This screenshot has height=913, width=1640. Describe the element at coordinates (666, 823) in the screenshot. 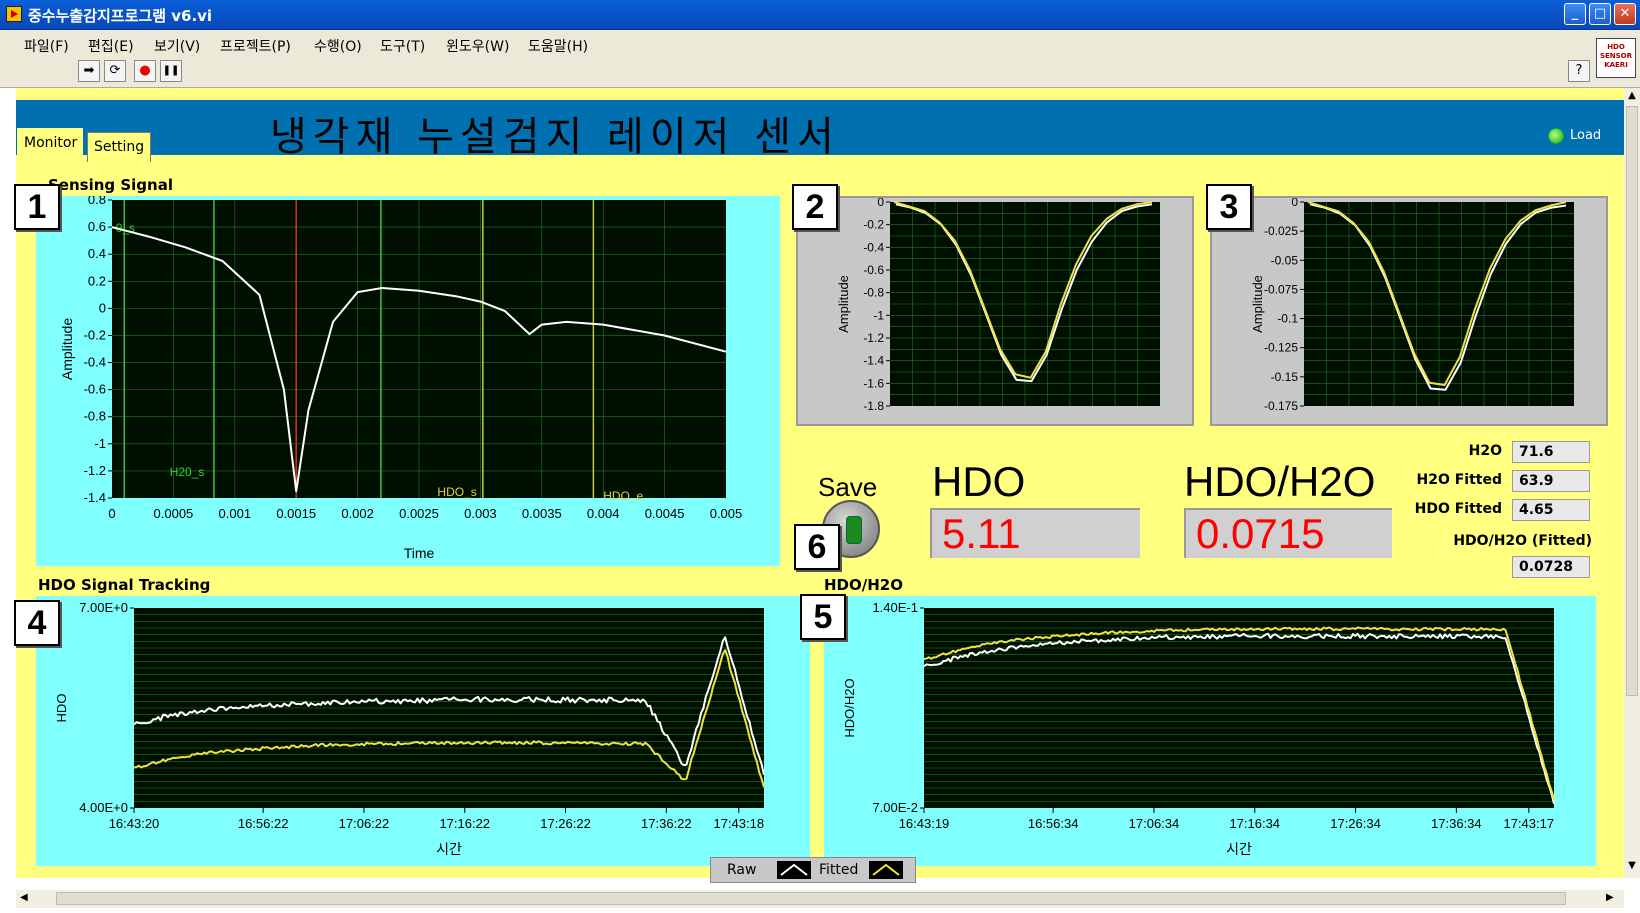

I see `x-tick-label: 17:36:22` at that location.